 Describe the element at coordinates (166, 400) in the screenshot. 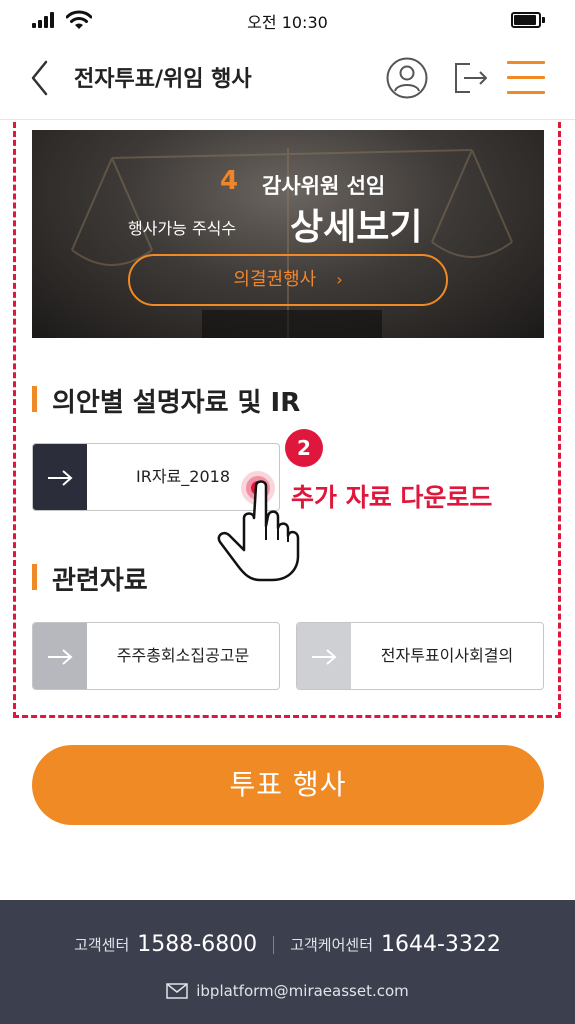

I see `ir-section-title: 의안별 설명자료 및 IR` at that location.